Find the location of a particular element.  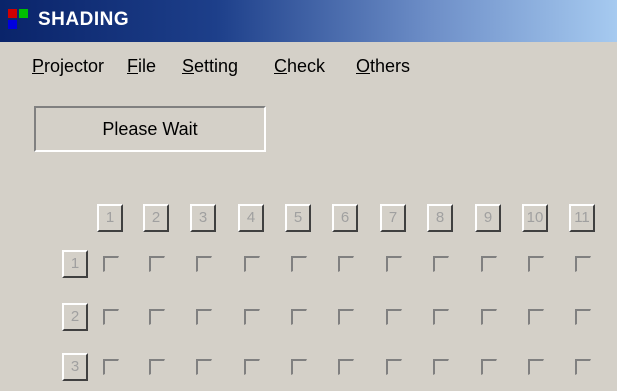

cell-checkbox-r3-c6 is located at coordinates (346, 367).